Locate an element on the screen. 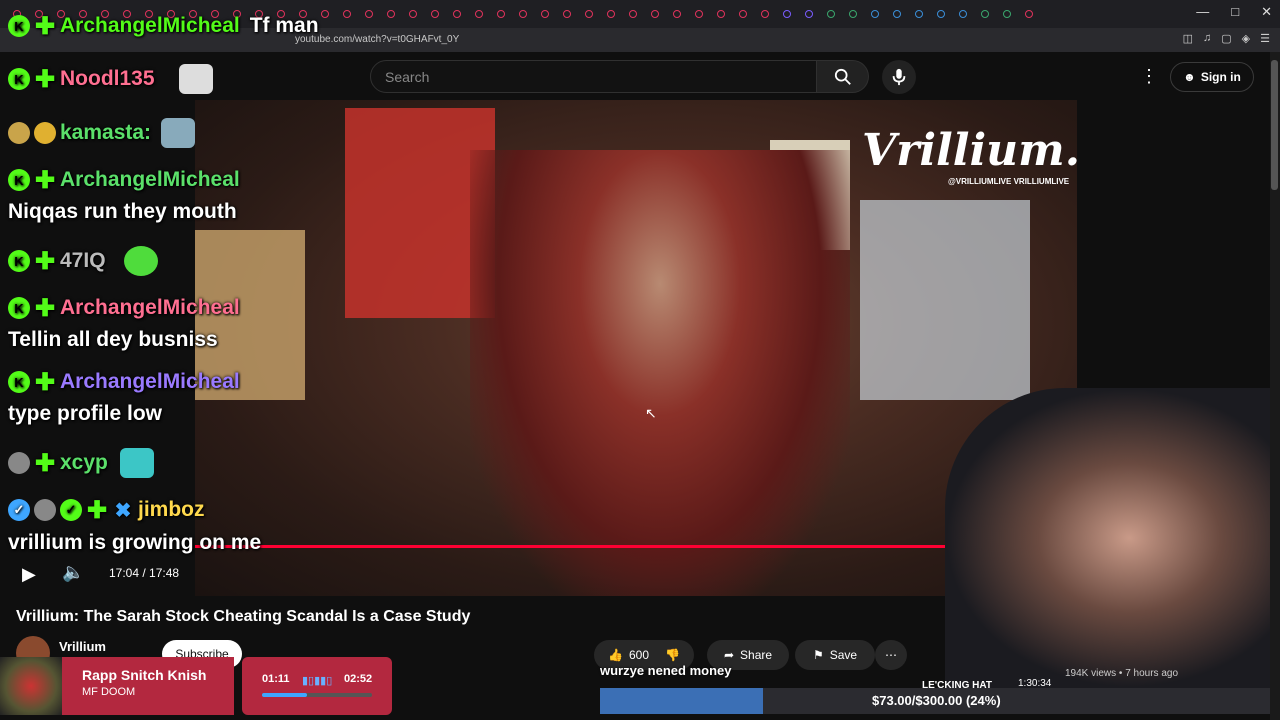  scrollbar-thumb is located at coordinates (1274, 125).